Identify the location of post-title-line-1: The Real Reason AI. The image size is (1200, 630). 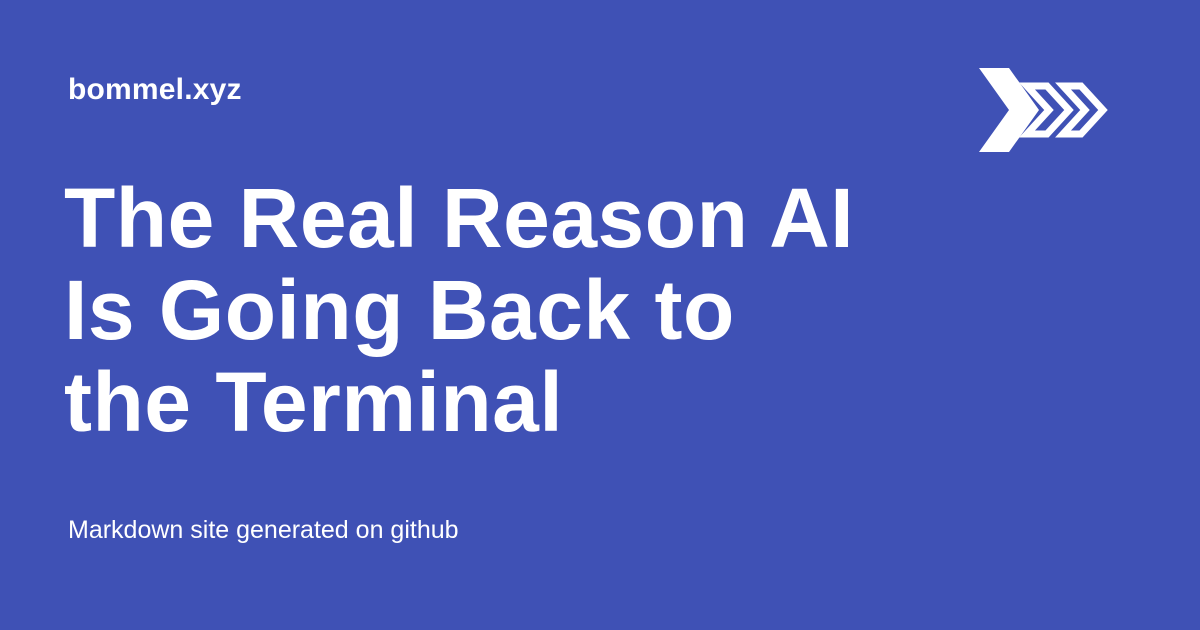
(459, 218).